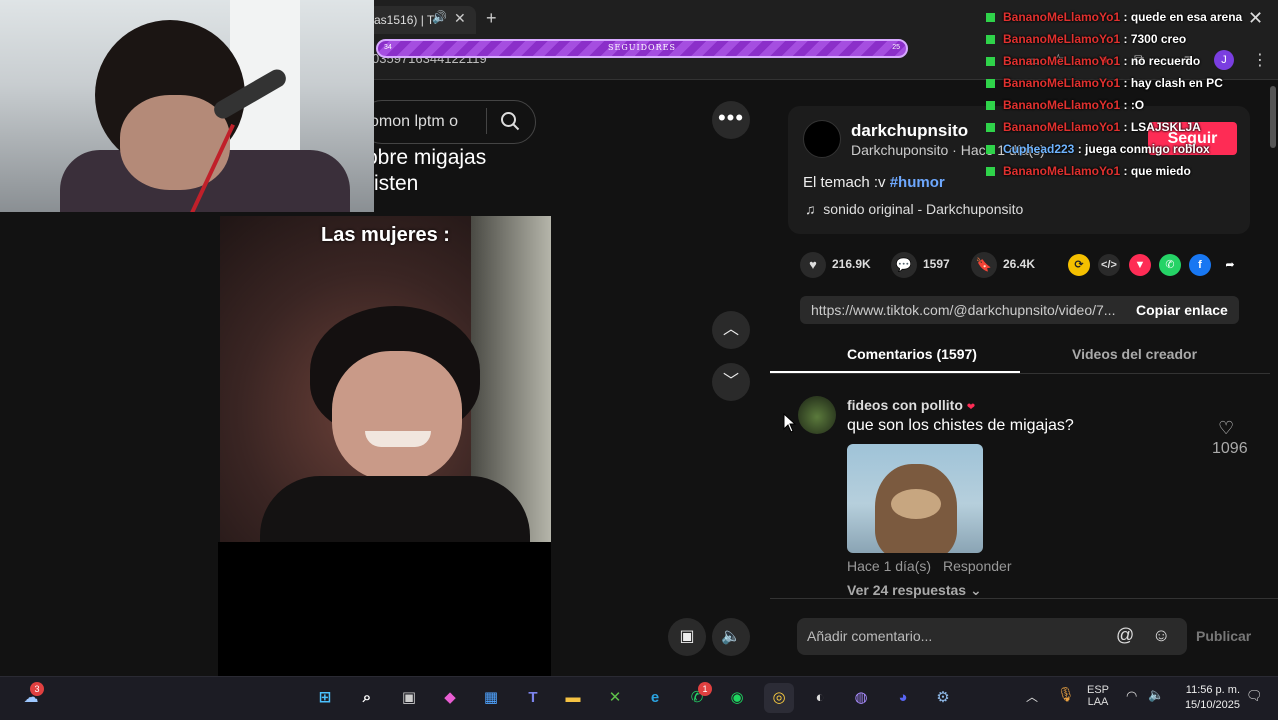 This screenshot has height=720, width=1278. Describe the element at coordinates (414, 122) in the screenshot. I see `search-input: omon lptm o` at that location.